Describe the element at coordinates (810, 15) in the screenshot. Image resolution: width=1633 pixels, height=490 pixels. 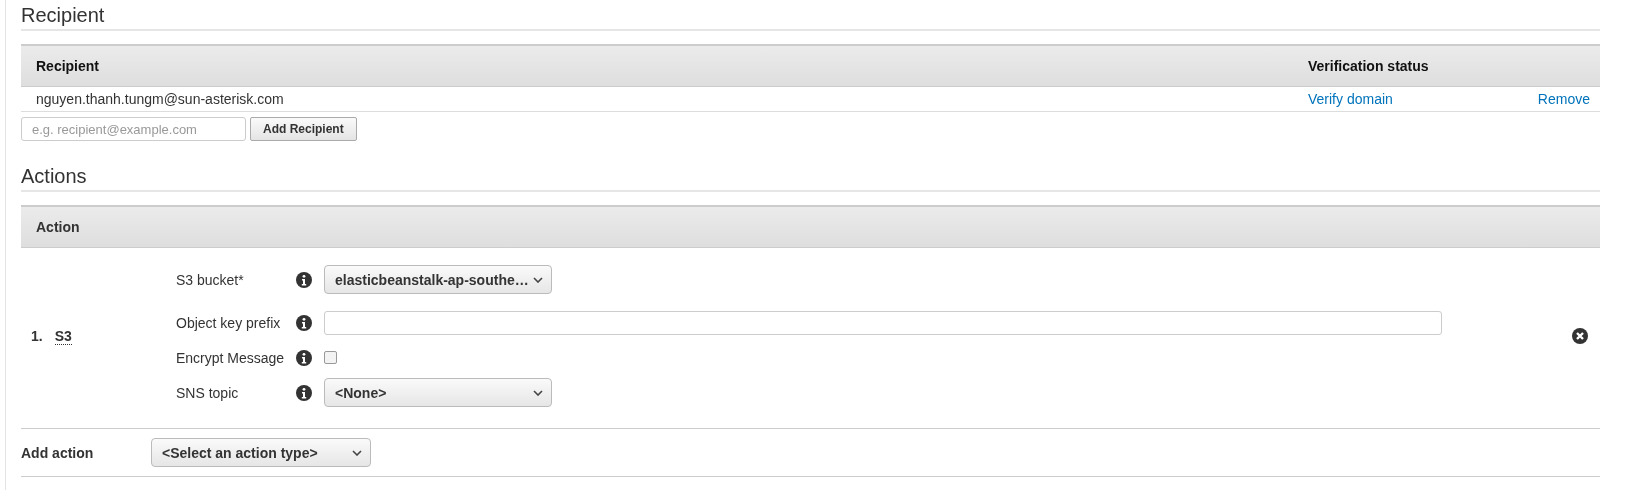
I see `section-title: Recipient` at that location.